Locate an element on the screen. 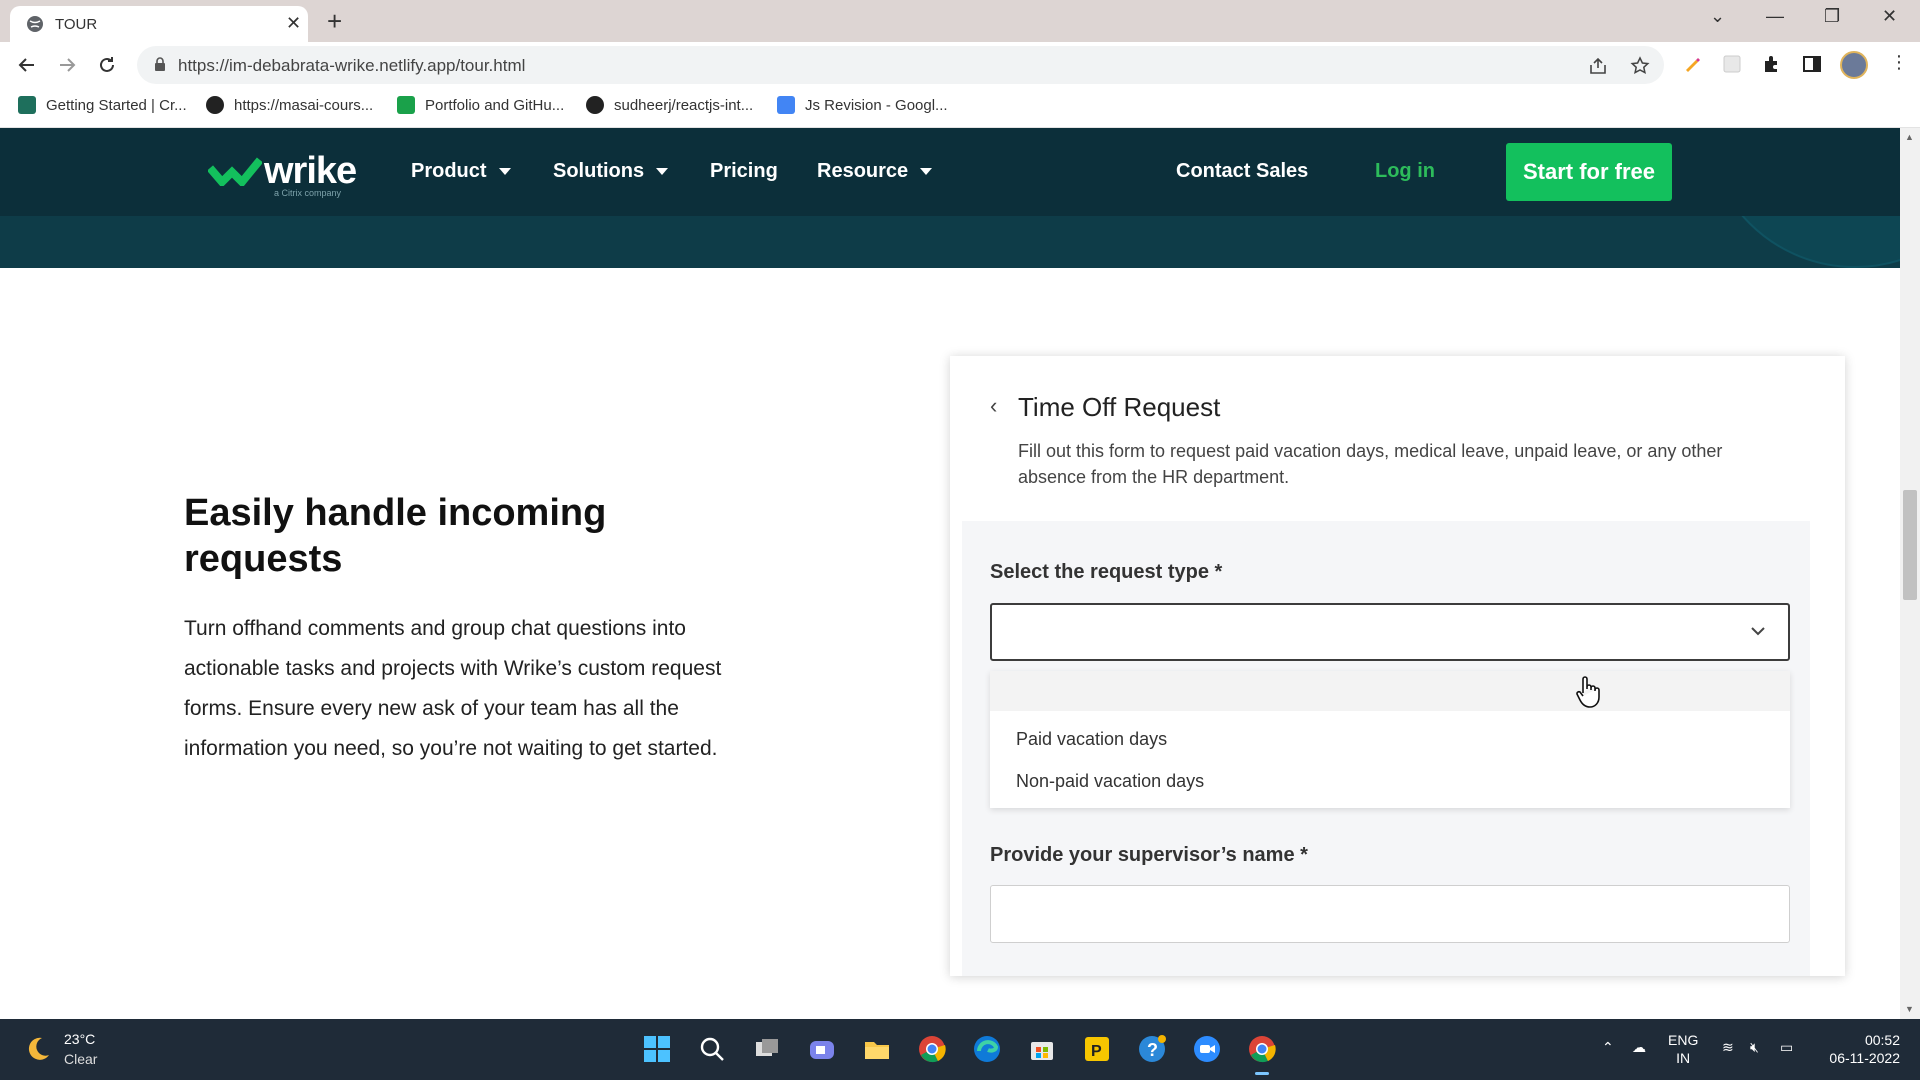  moon-icon is located at coordinates (38, 1048).